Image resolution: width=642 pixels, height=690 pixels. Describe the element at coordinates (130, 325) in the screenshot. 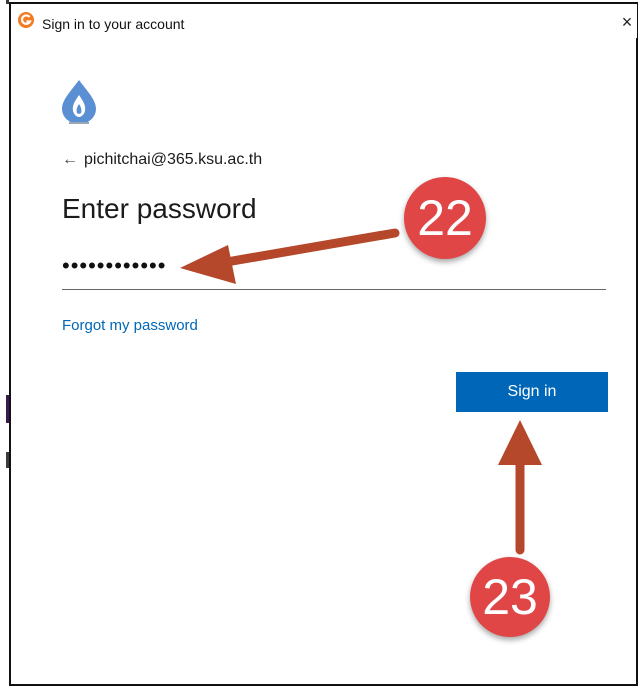

I see `forgot-password-link: Forgot my password` at that location.